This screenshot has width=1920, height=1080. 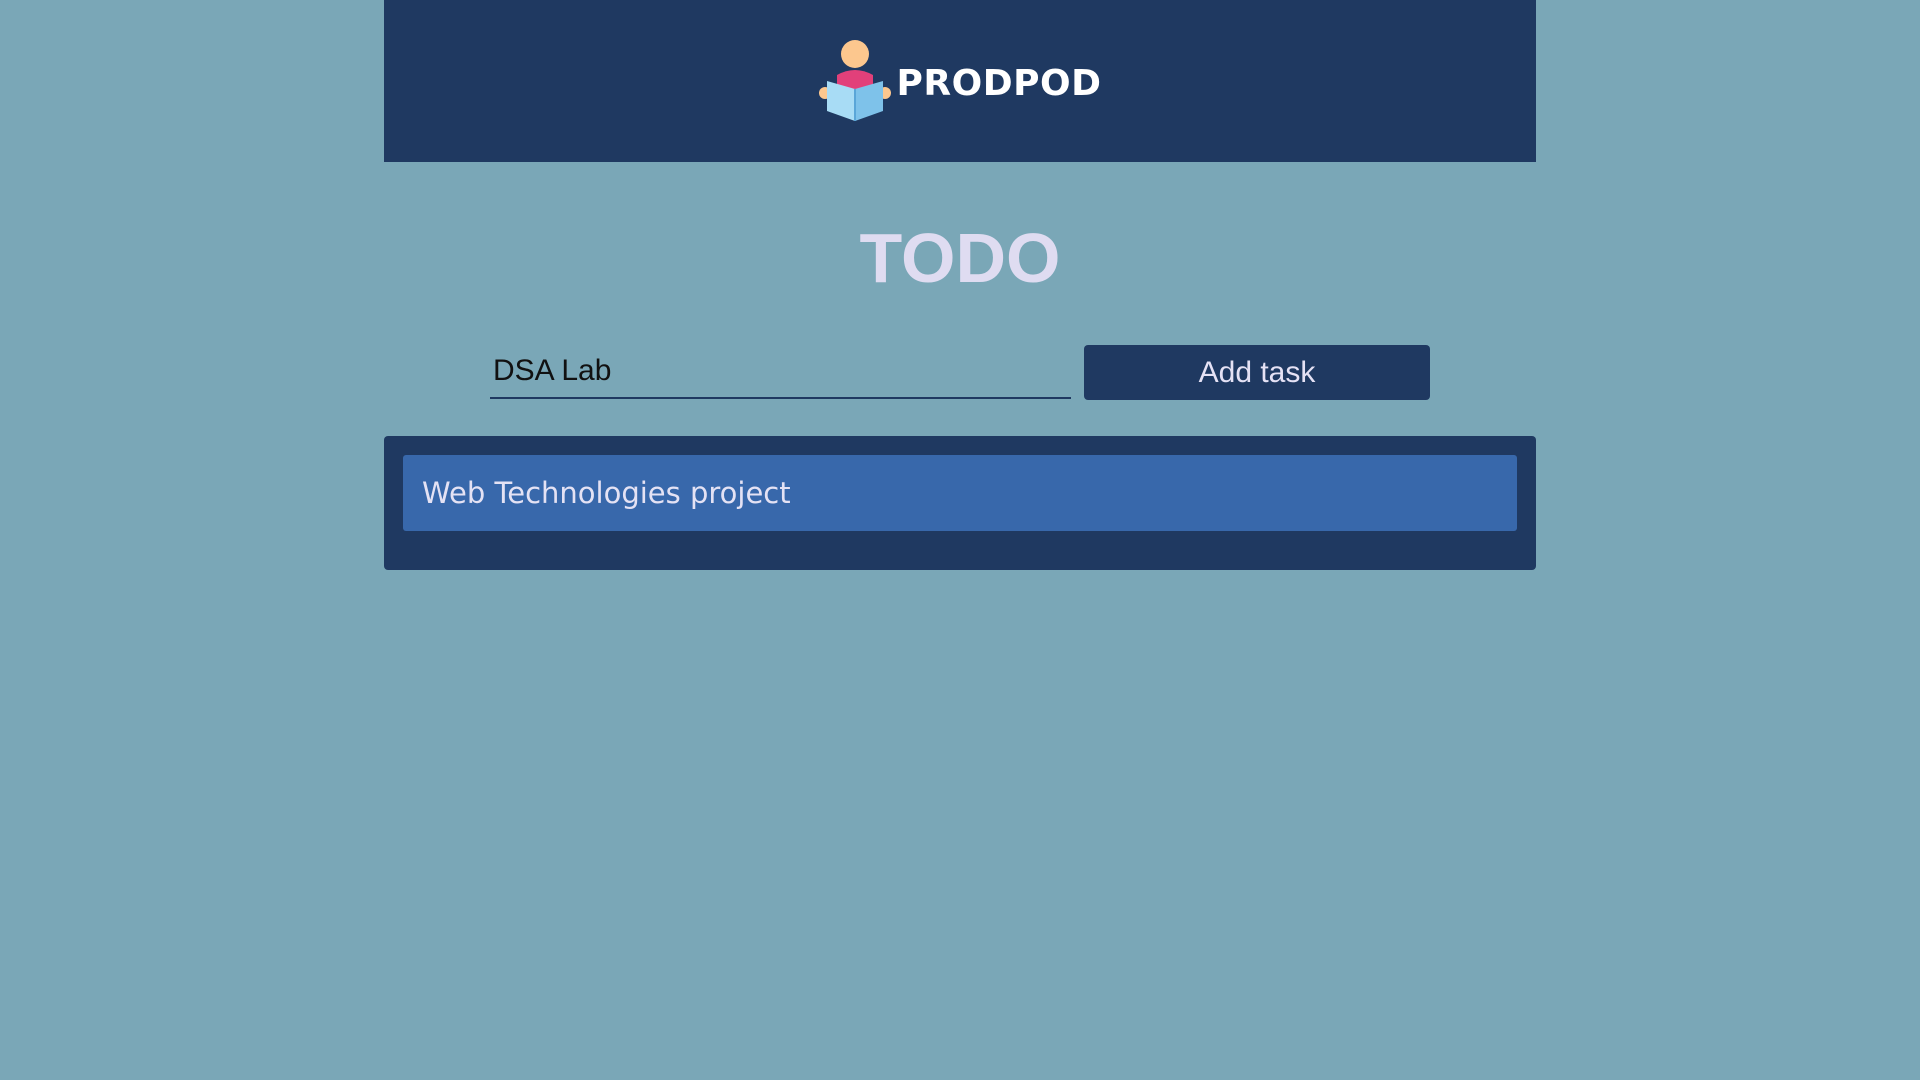 I want to click on add-task-button: Add task, so click(x=1257, y=372).